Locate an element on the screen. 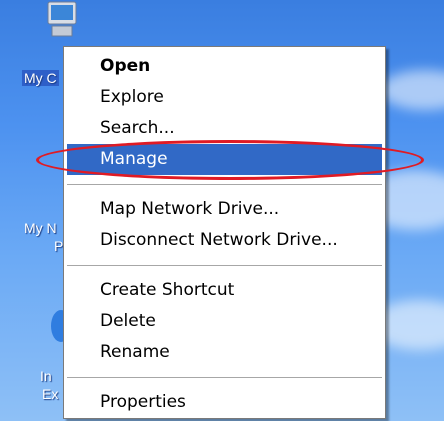 Image resolution: width=444 pixels, height=421 pixels. my-computer-icon is located at coordinates (62, 19).